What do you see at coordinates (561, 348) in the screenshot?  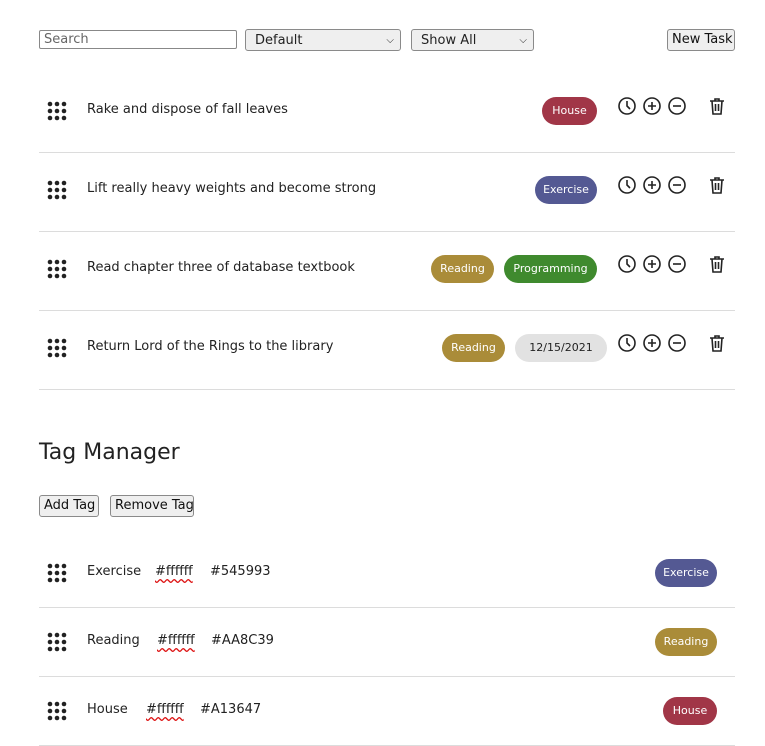 I see `due-date-badge: 12/15/2021` at bounding box center [561, 348].